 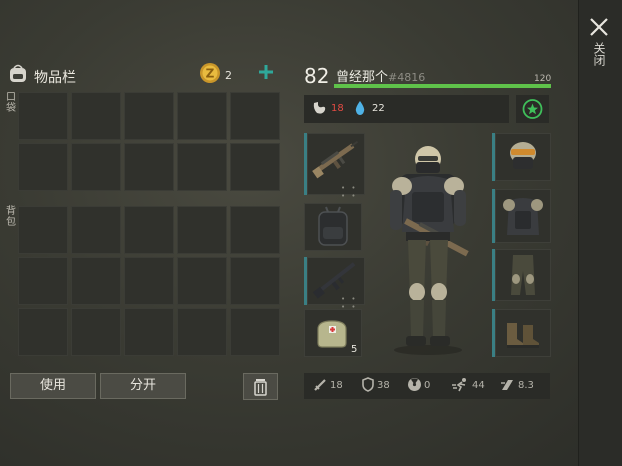 I want to click on pocket-label: 口袋, so click(x=11, y=103).